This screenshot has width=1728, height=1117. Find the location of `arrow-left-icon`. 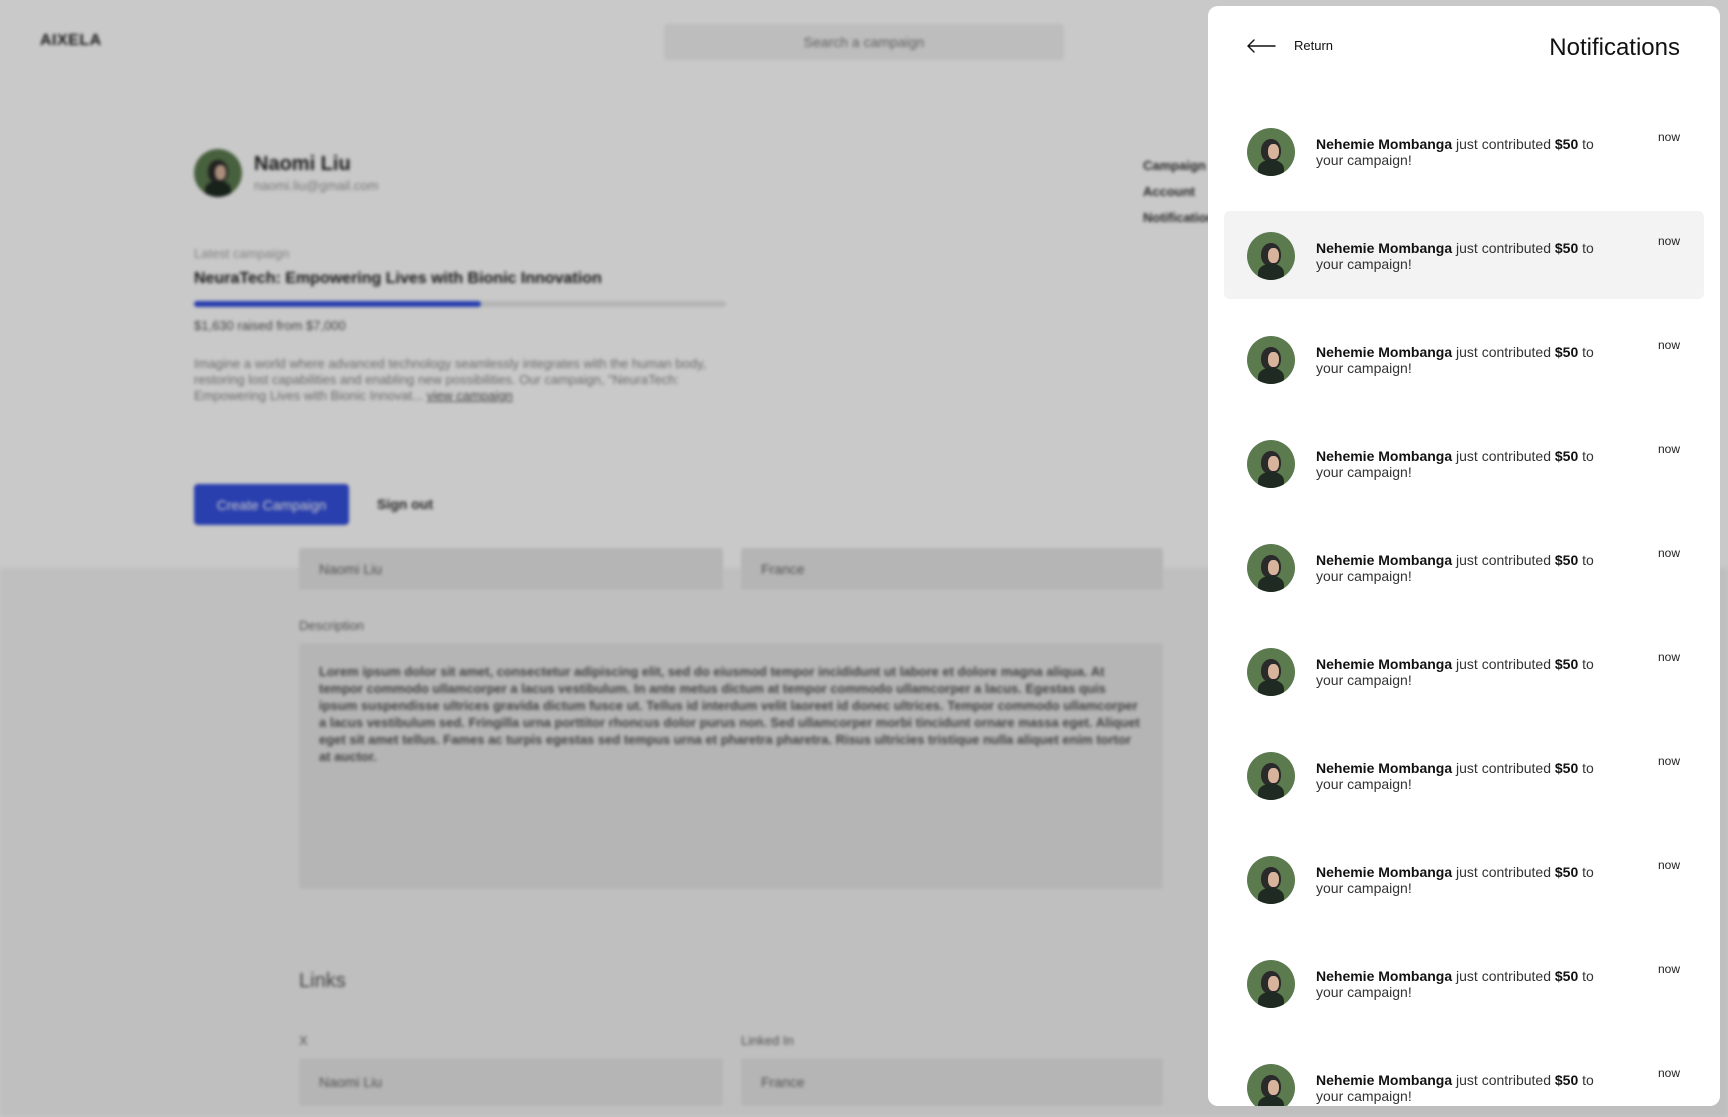

arrow-left-icon is located at coordinates (1261, 45).